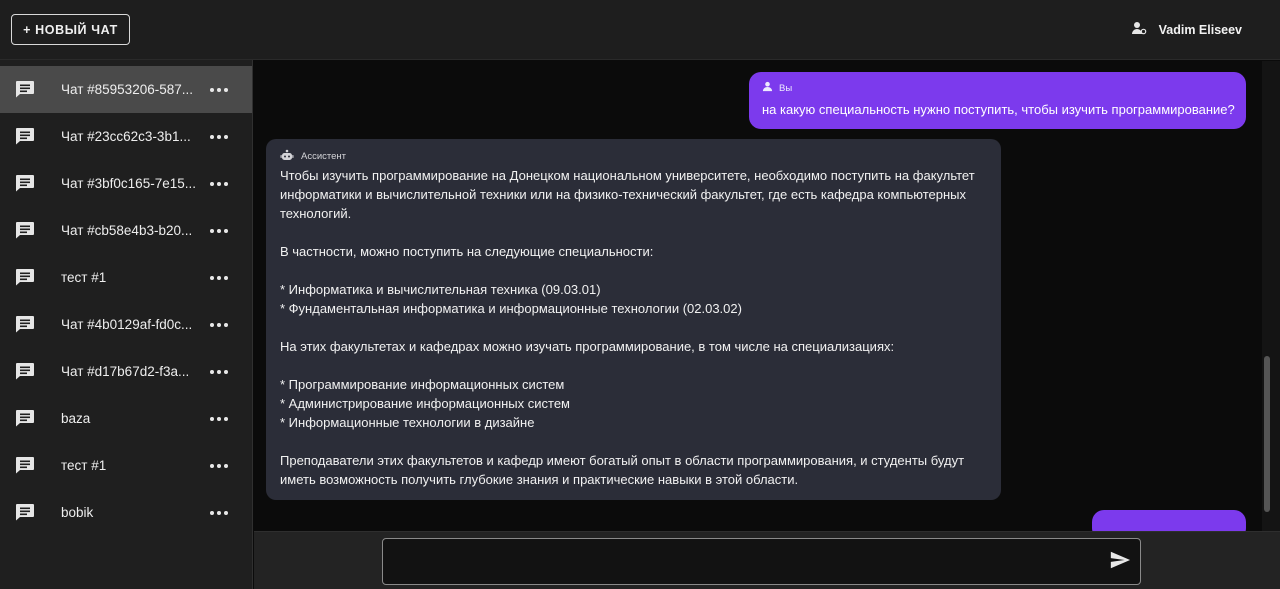 The height and width of the screenshot is (589, 1280). What do you see at coordinates (407, 422) in the screenshot?
I see `assistant-message-line: * Информационные технологии в дизайне` at bounding box center [407, 422].